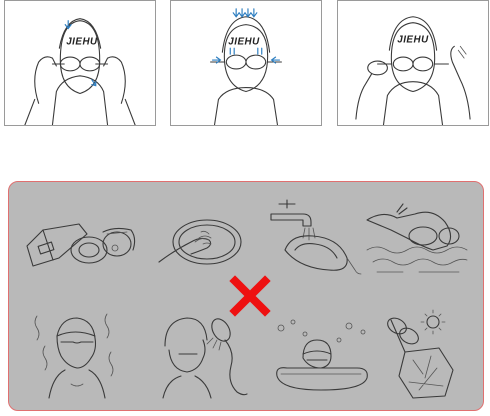 The image size is (490, 416). I want to click on step-1-panel: JIEHU, so click(80, 63).